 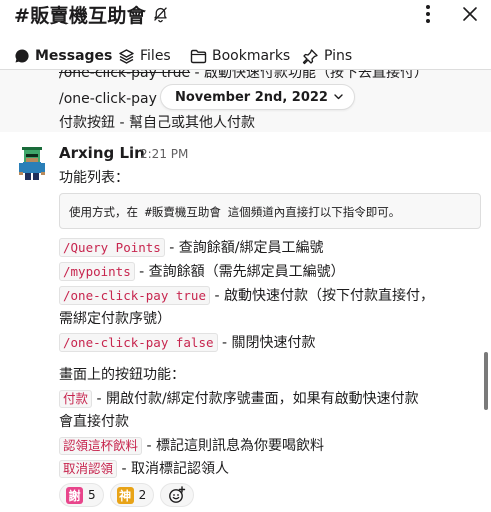 I want to click on inline-code: /Query Points, so click(x=112, y=247).